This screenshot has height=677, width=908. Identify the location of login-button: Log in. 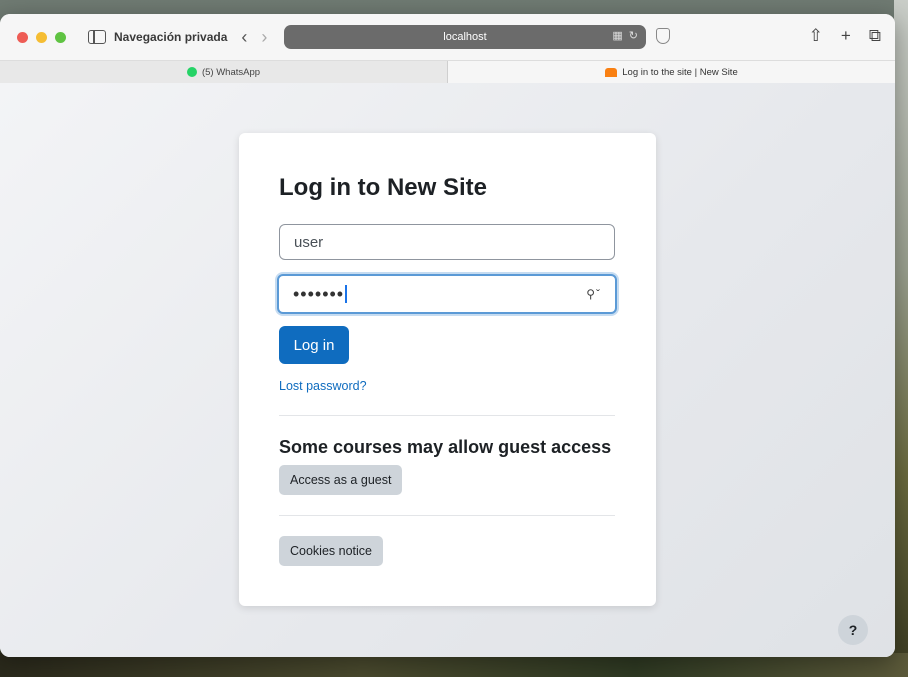
(314, 345).